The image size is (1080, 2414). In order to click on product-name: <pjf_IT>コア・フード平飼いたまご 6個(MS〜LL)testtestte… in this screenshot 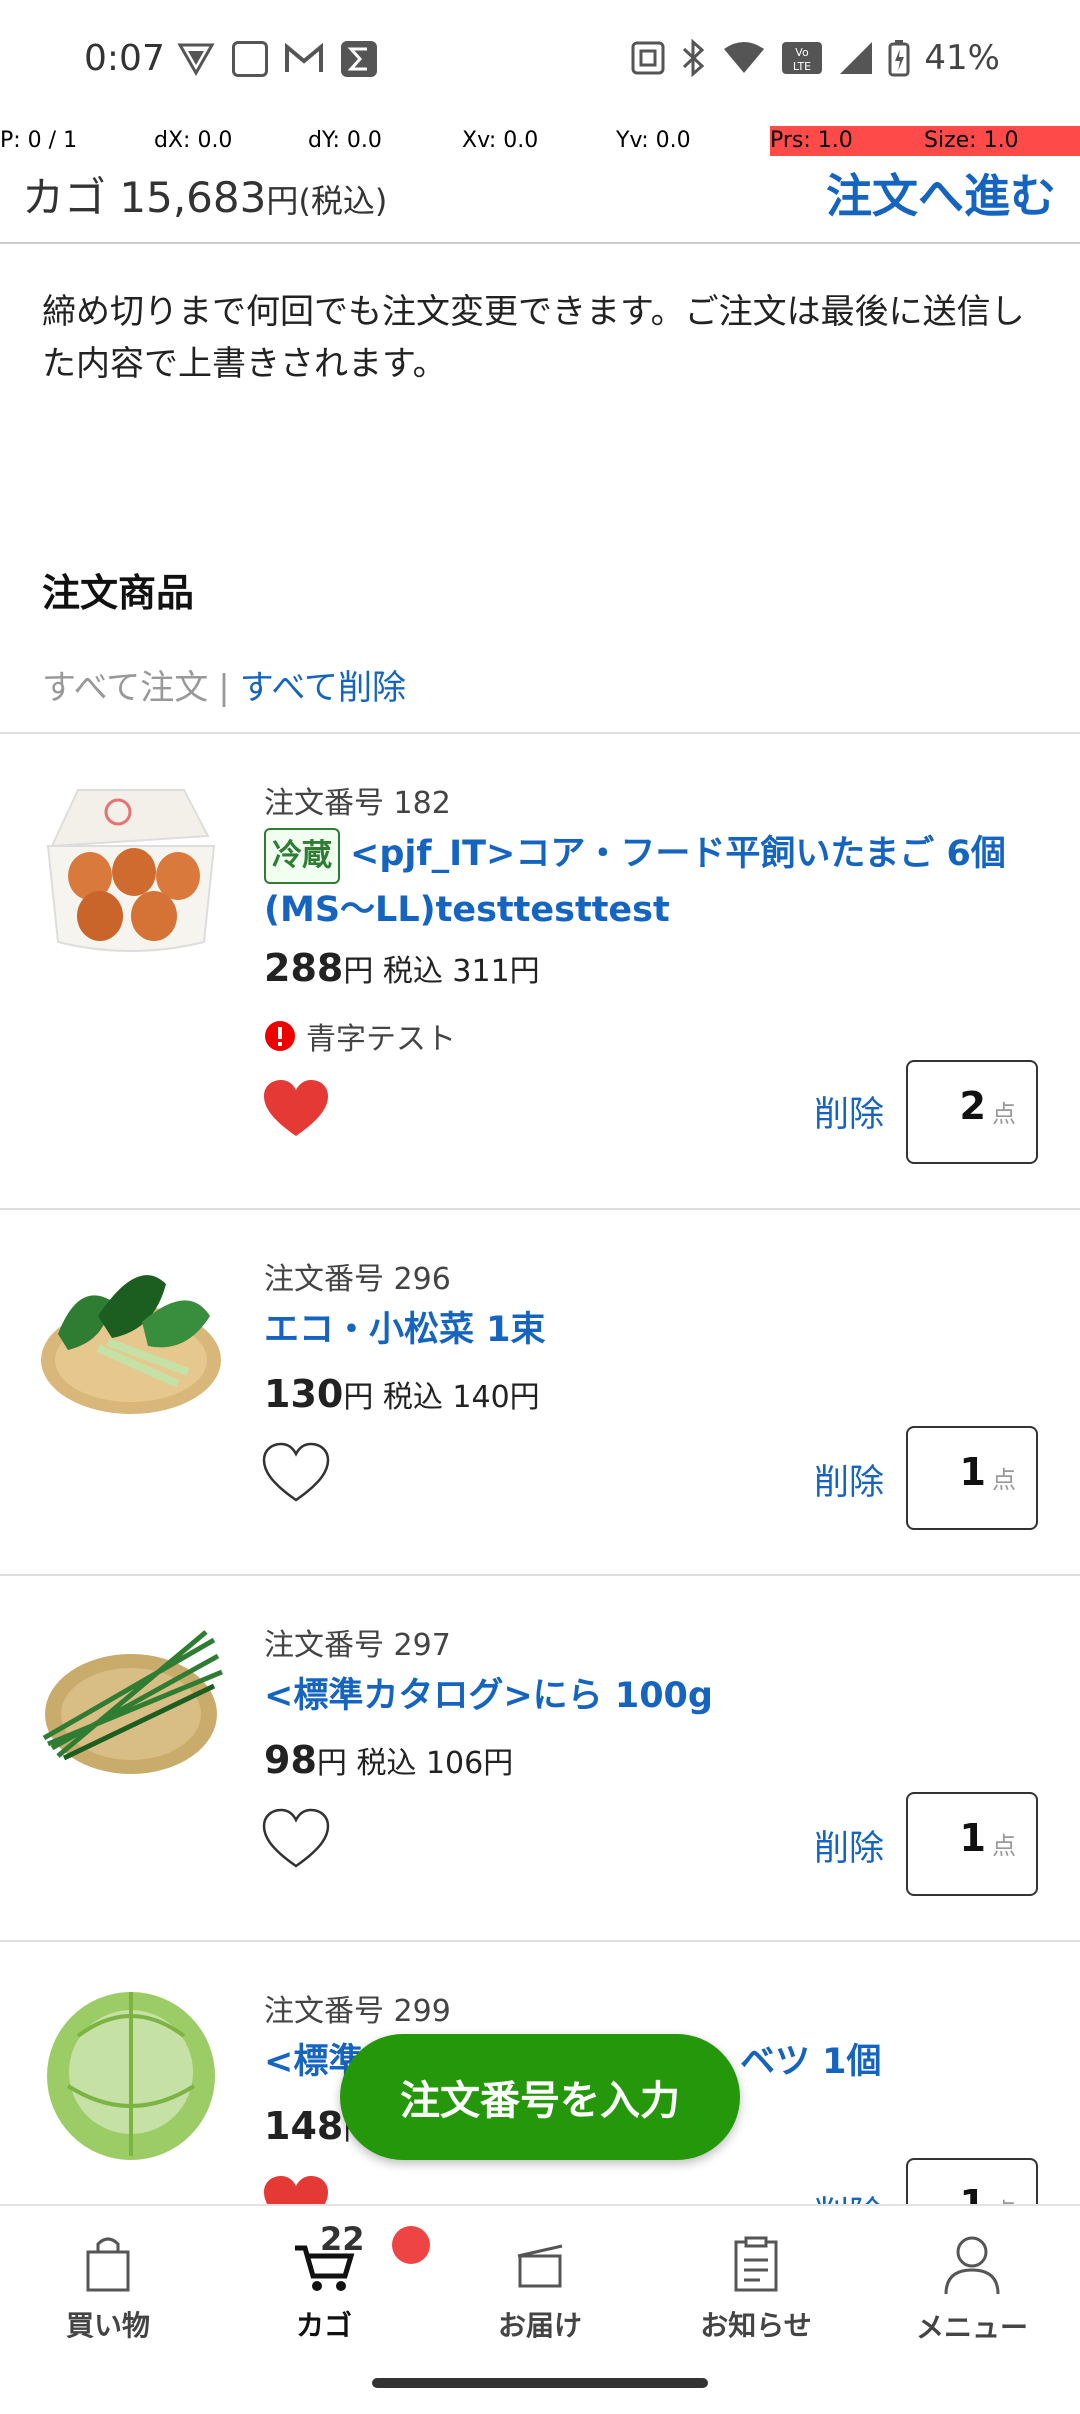, I will do `click(635, 882)`.